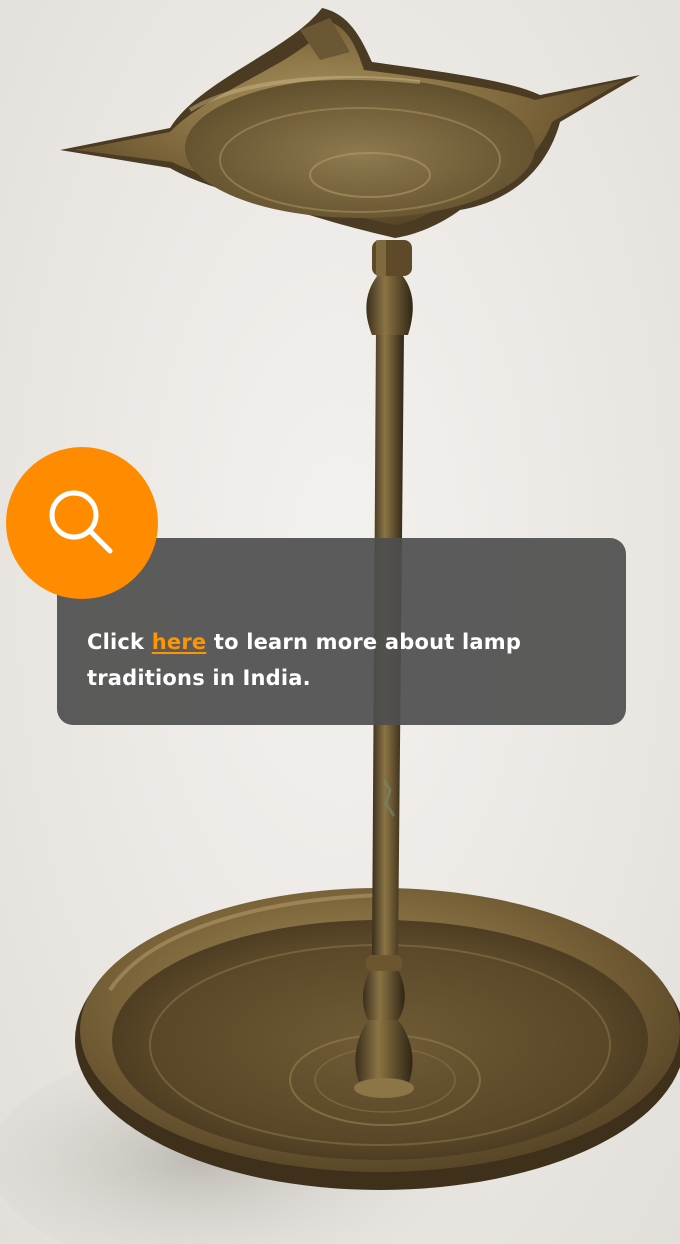  I want to click on search-button, so click(82, 523).